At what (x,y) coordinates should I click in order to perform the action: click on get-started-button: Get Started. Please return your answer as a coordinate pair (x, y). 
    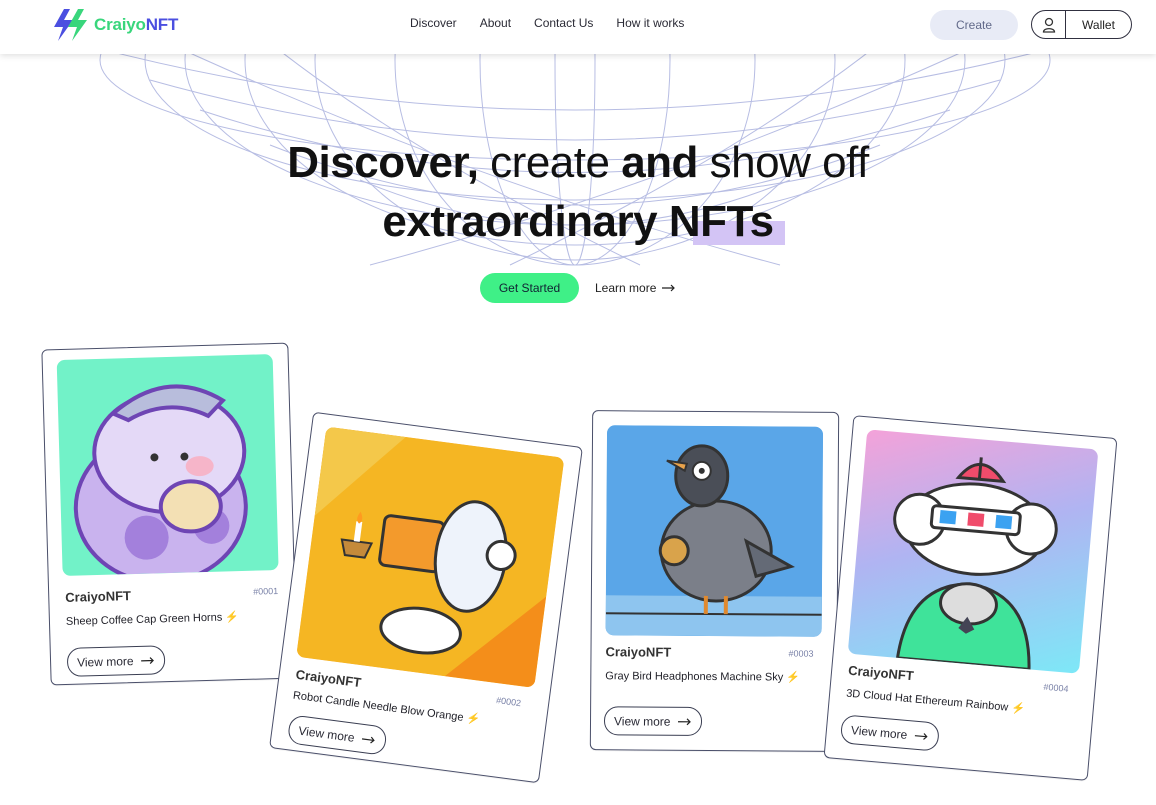
    Looking at the image, I should click on (529, 288).